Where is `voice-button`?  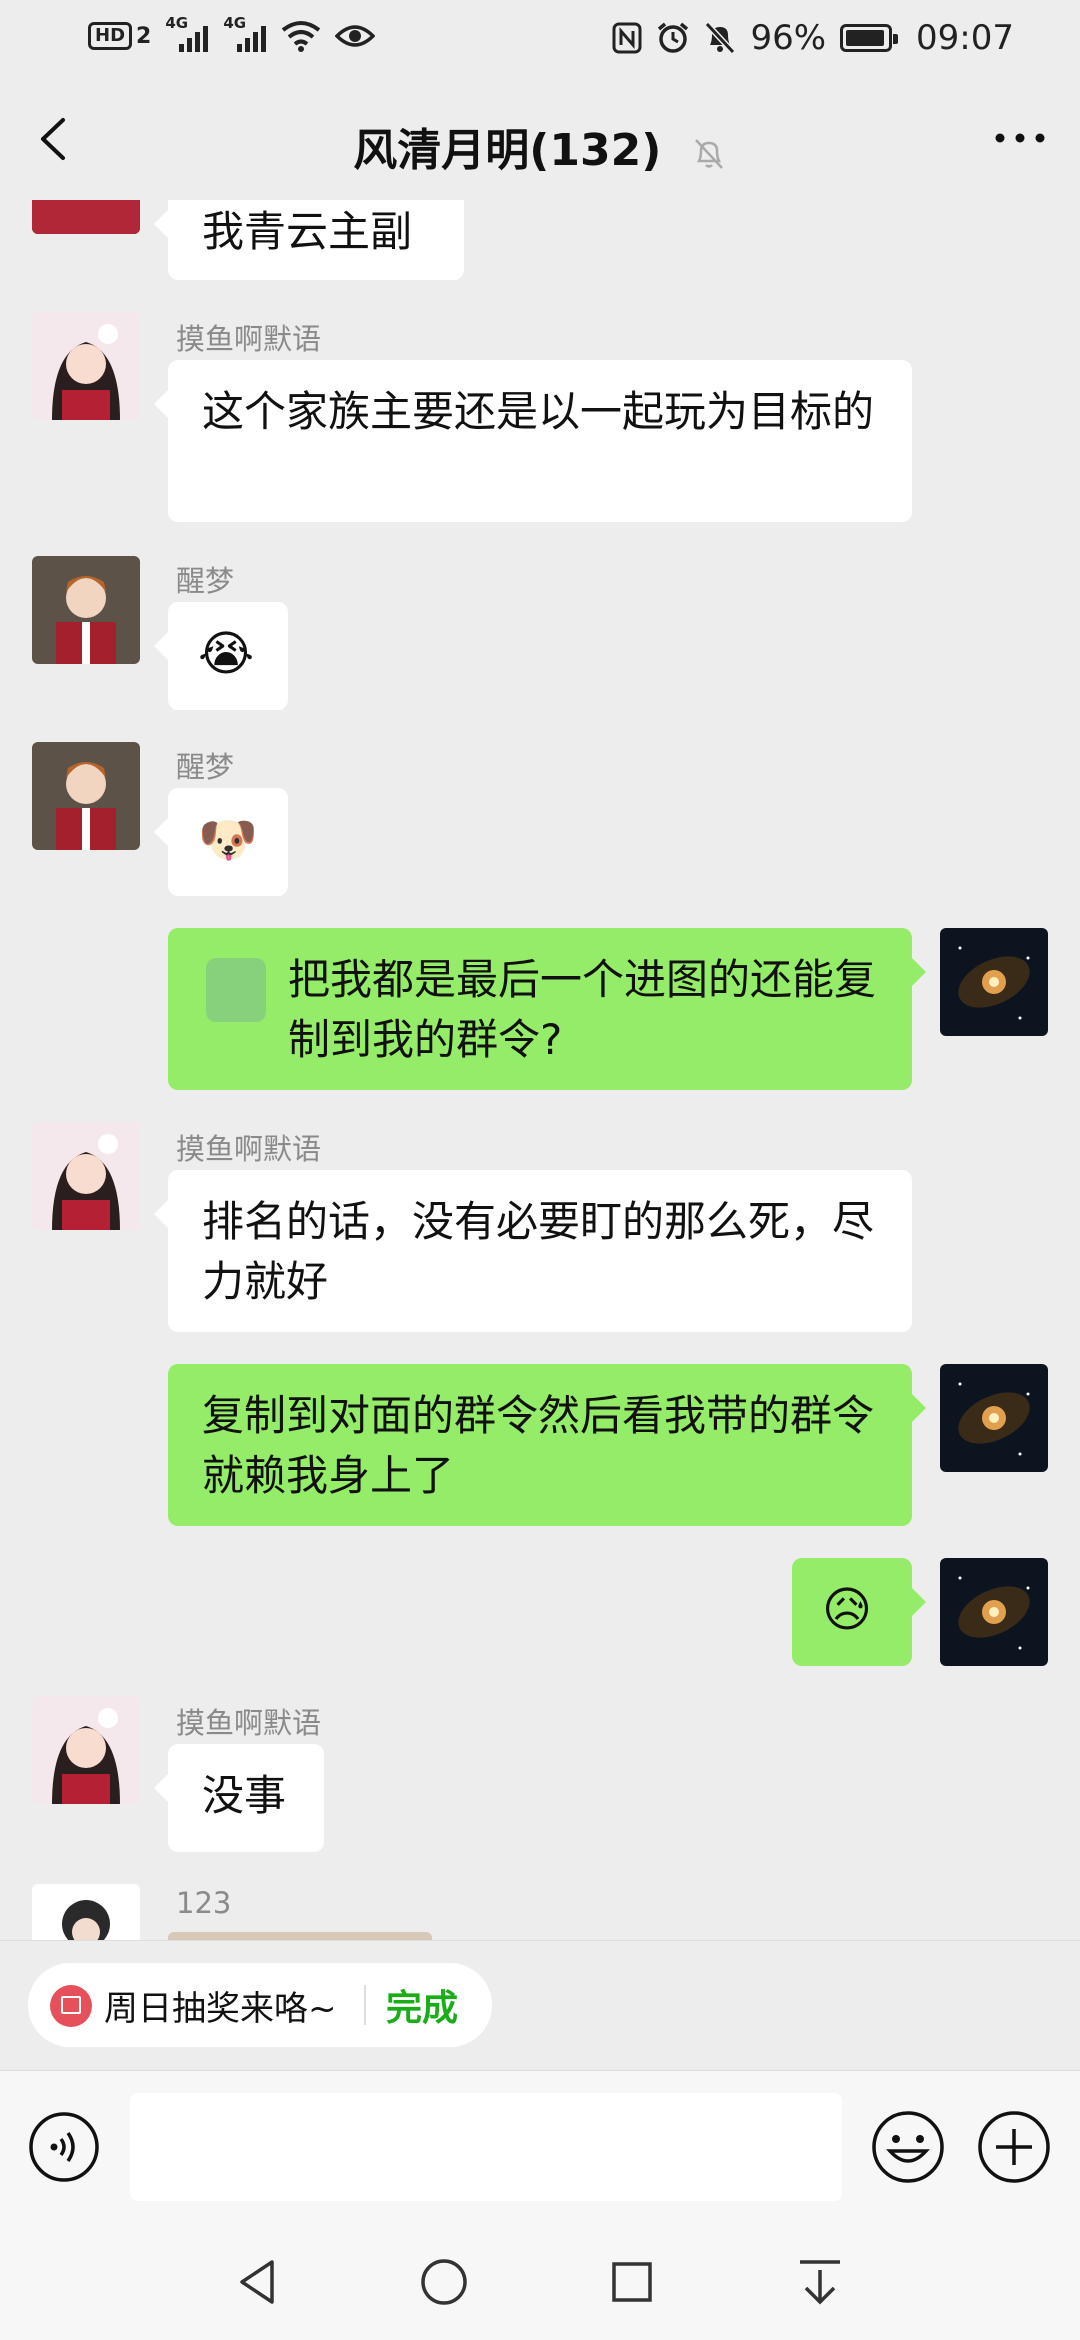
voice-button is located at coordinates (64, 2147).